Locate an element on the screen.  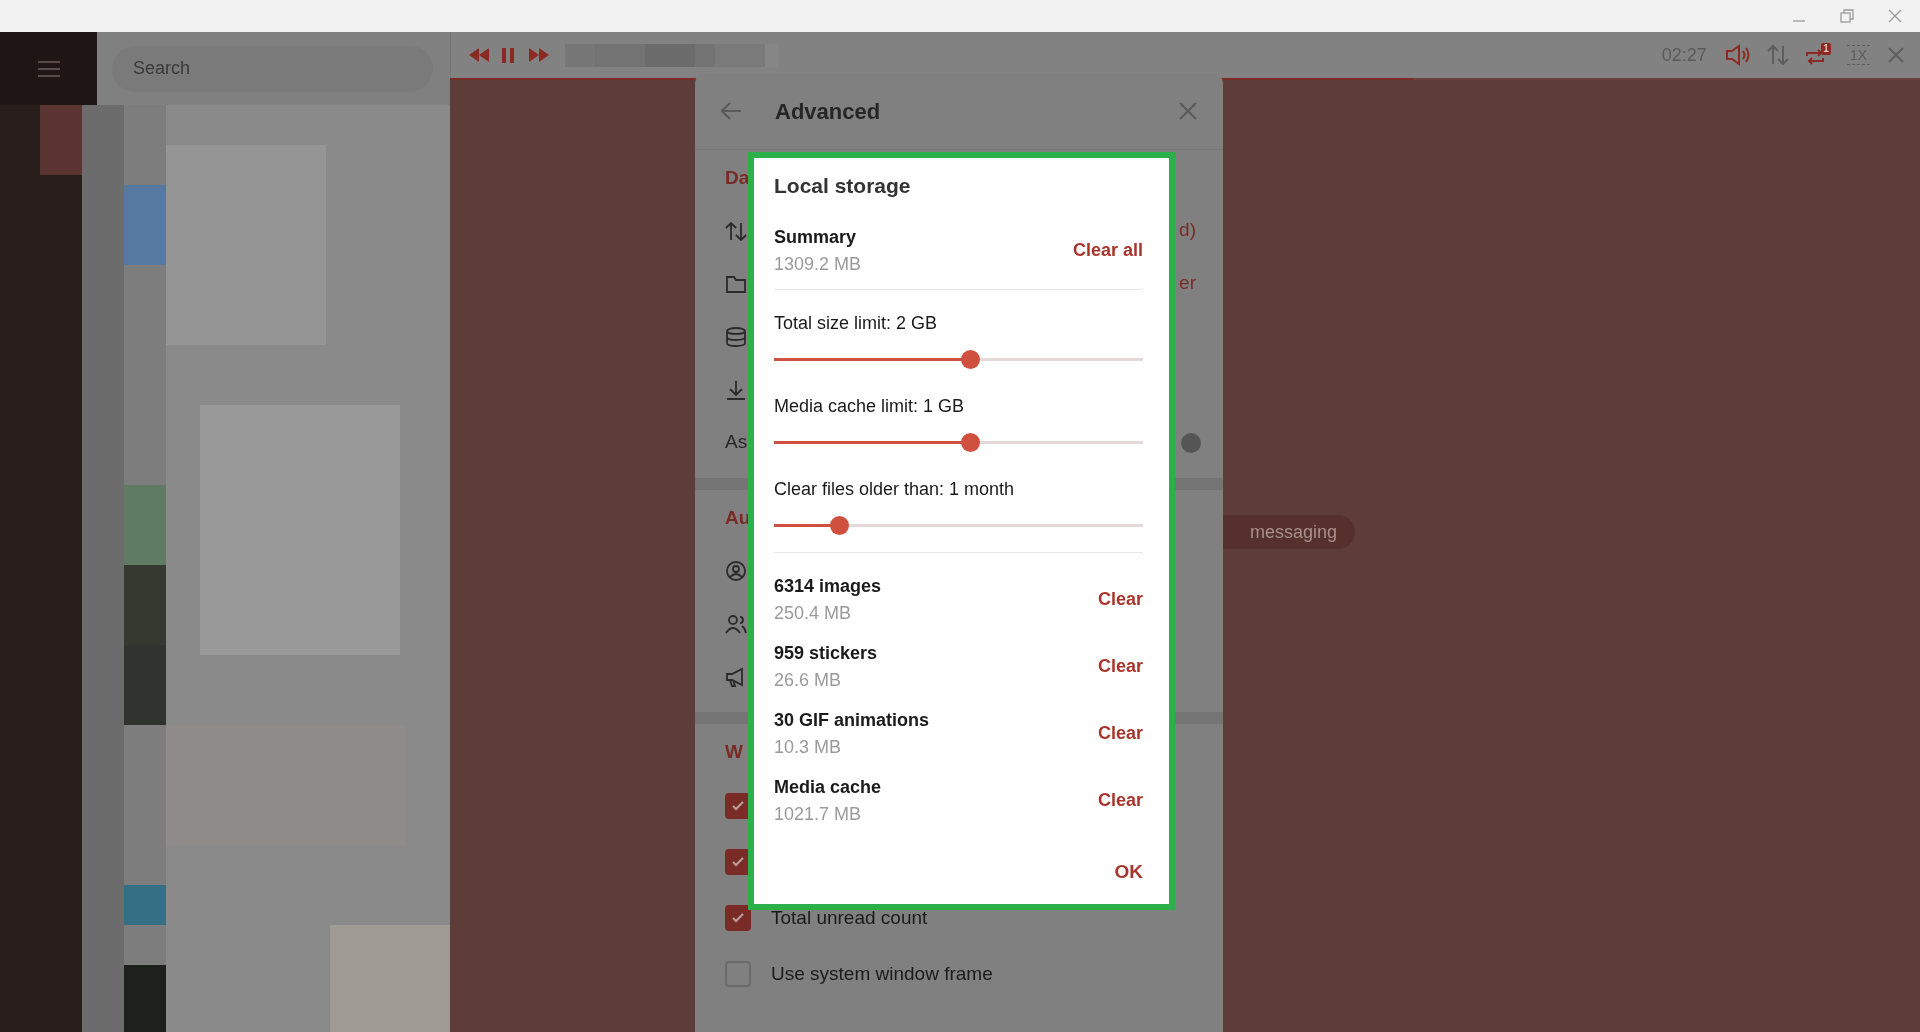
clear-all-button: Clear all is located at coordinates (1107, 250).